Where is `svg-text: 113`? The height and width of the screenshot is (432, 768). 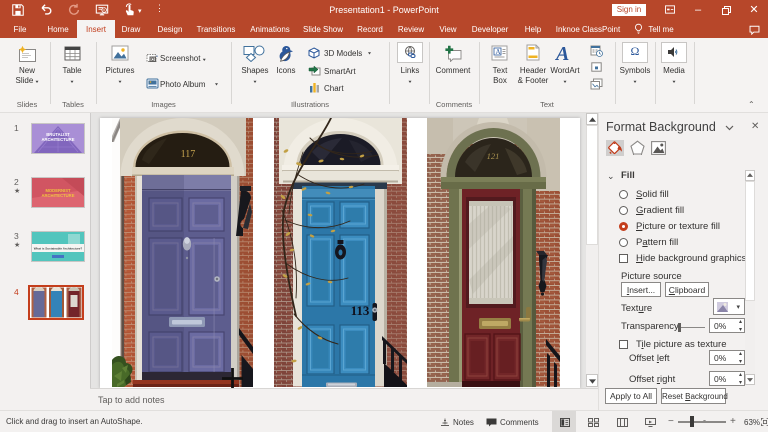
svg-text: 113 is located at coordinates (360, 310).